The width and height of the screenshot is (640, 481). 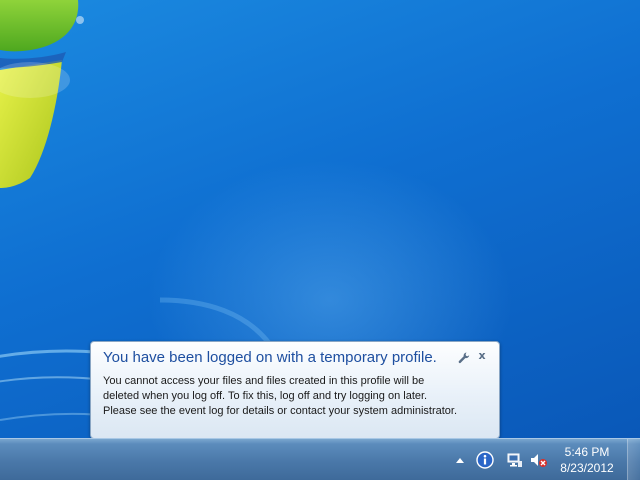 I want to click on network-button, so click(x=515, y=460).